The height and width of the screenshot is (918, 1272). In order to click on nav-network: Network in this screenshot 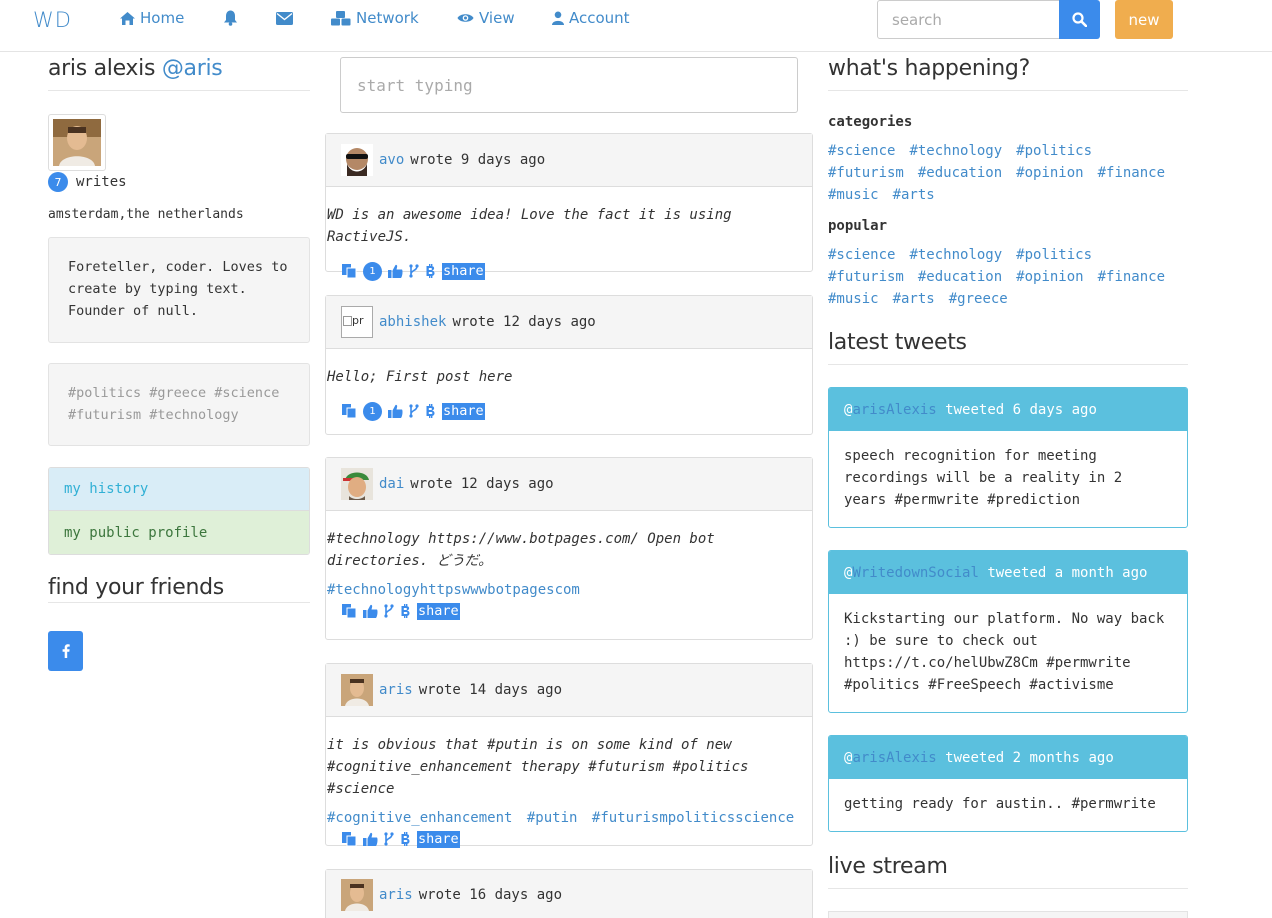, I will do `click(375, 18)`.